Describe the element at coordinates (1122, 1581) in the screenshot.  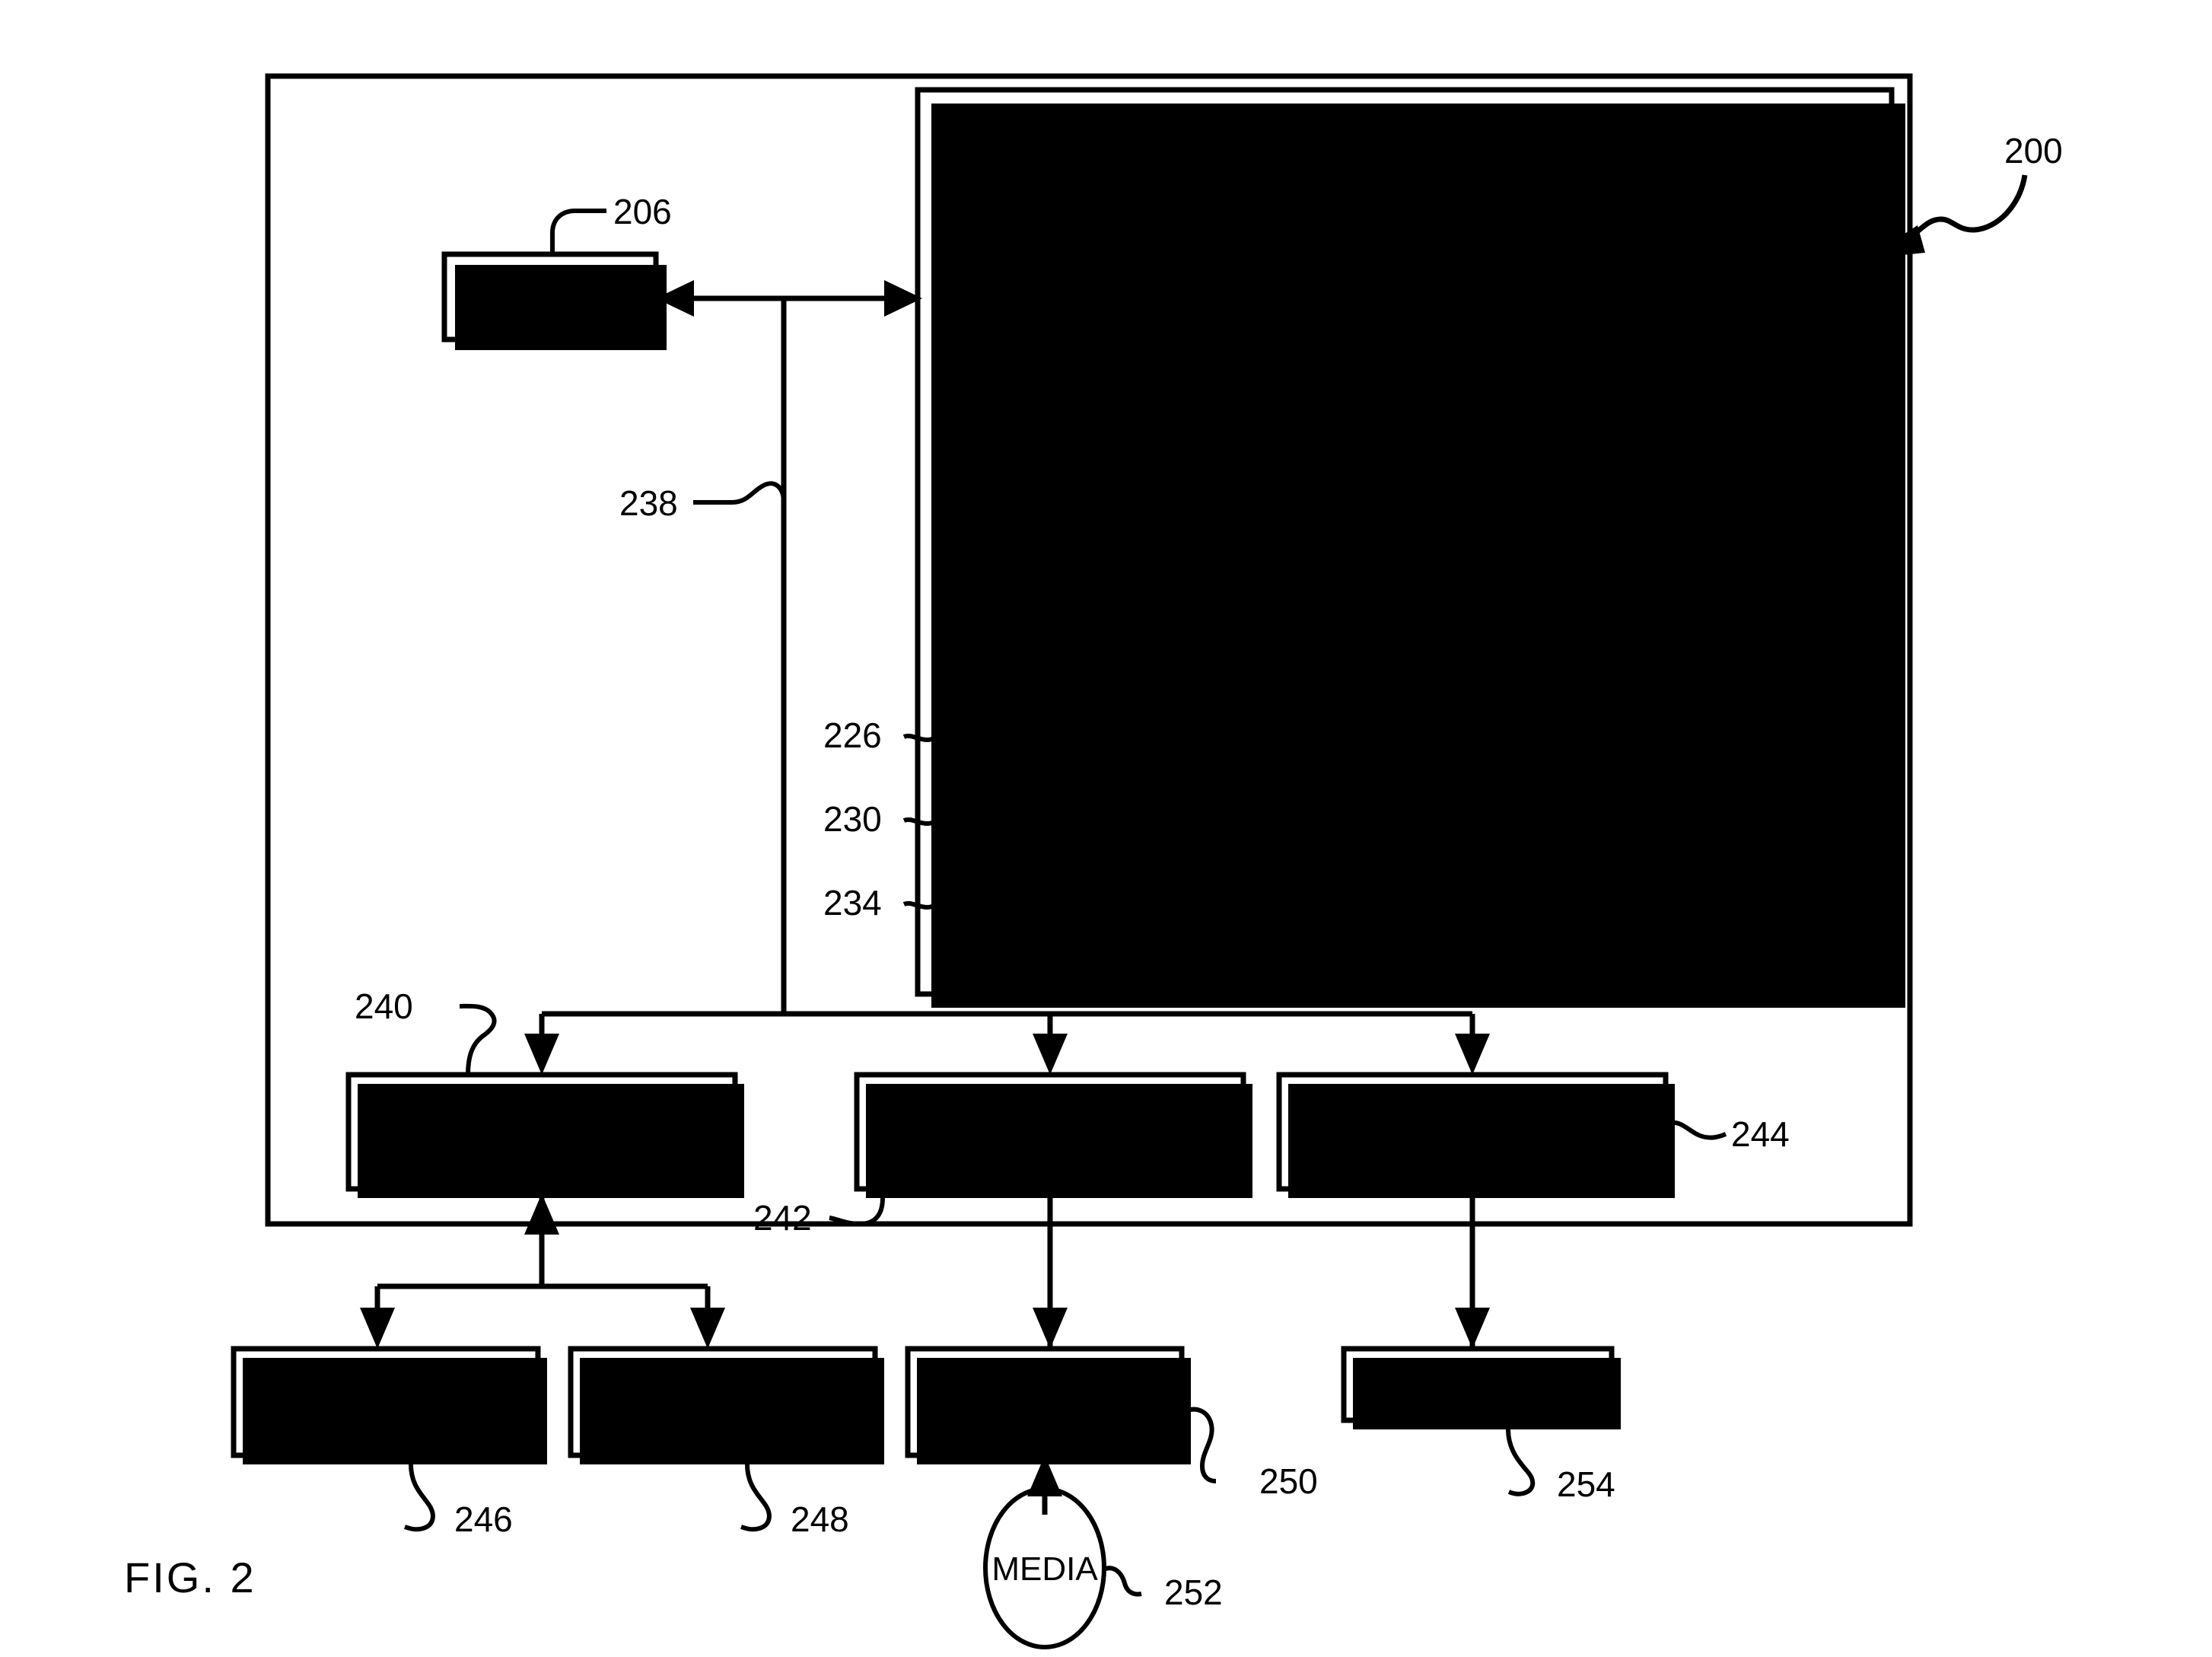
I see `ref-252-leader` at that location.